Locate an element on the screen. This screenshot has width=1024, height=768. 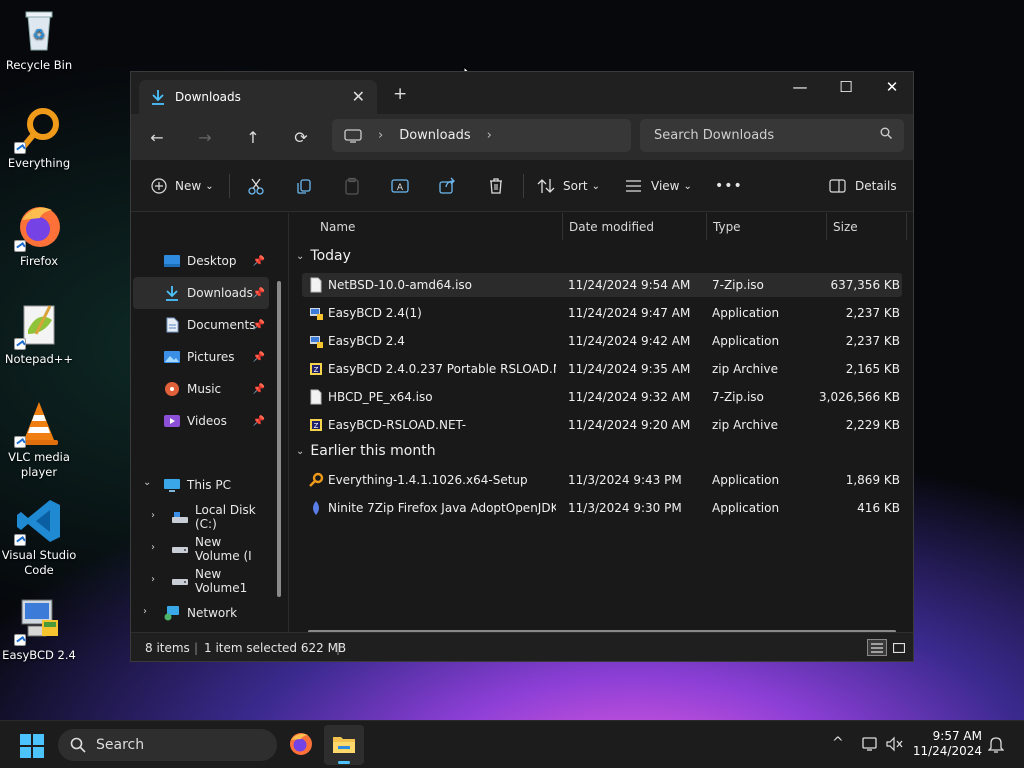
sort-button: Sort ⌄ is located at coordinates (568, 186).